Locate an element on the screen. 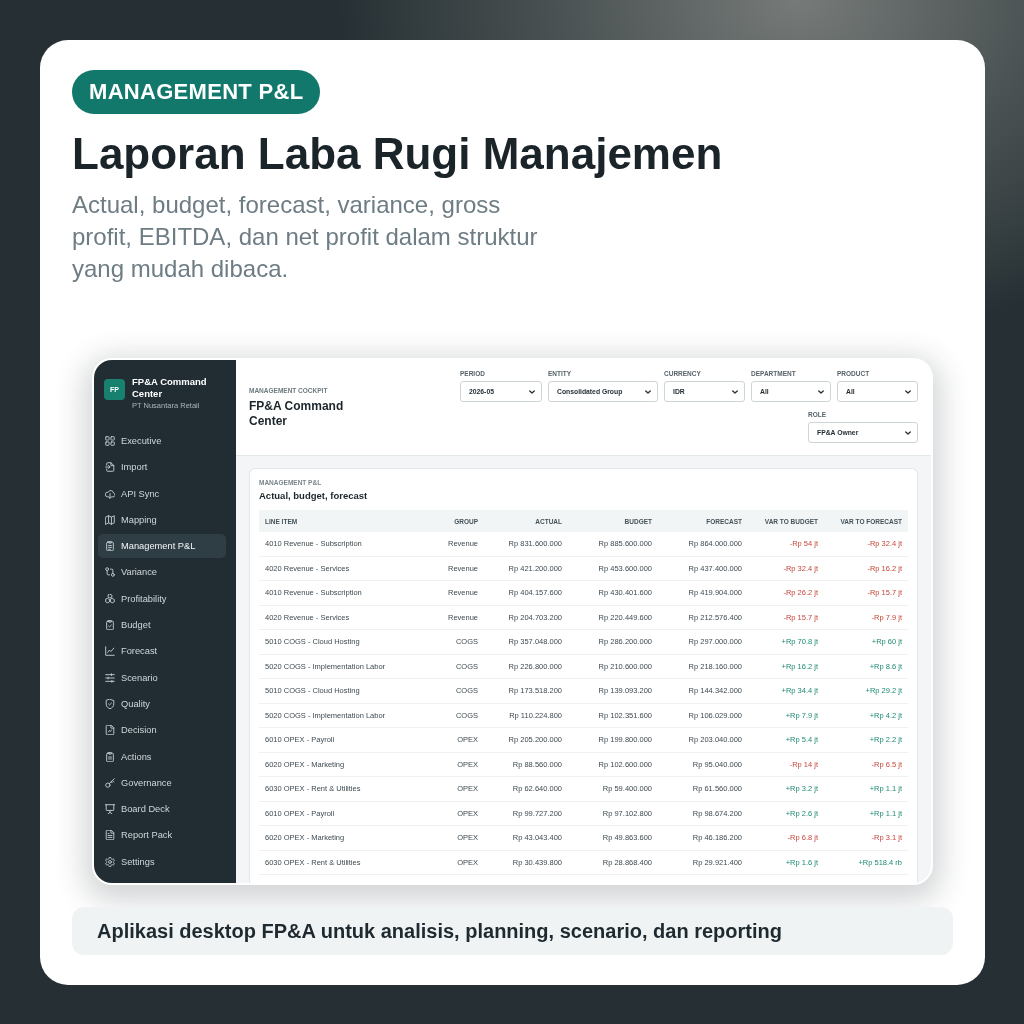 This screenshot has width=1024, height=1024. shield-check-icon is located at coordinates (110, 703).